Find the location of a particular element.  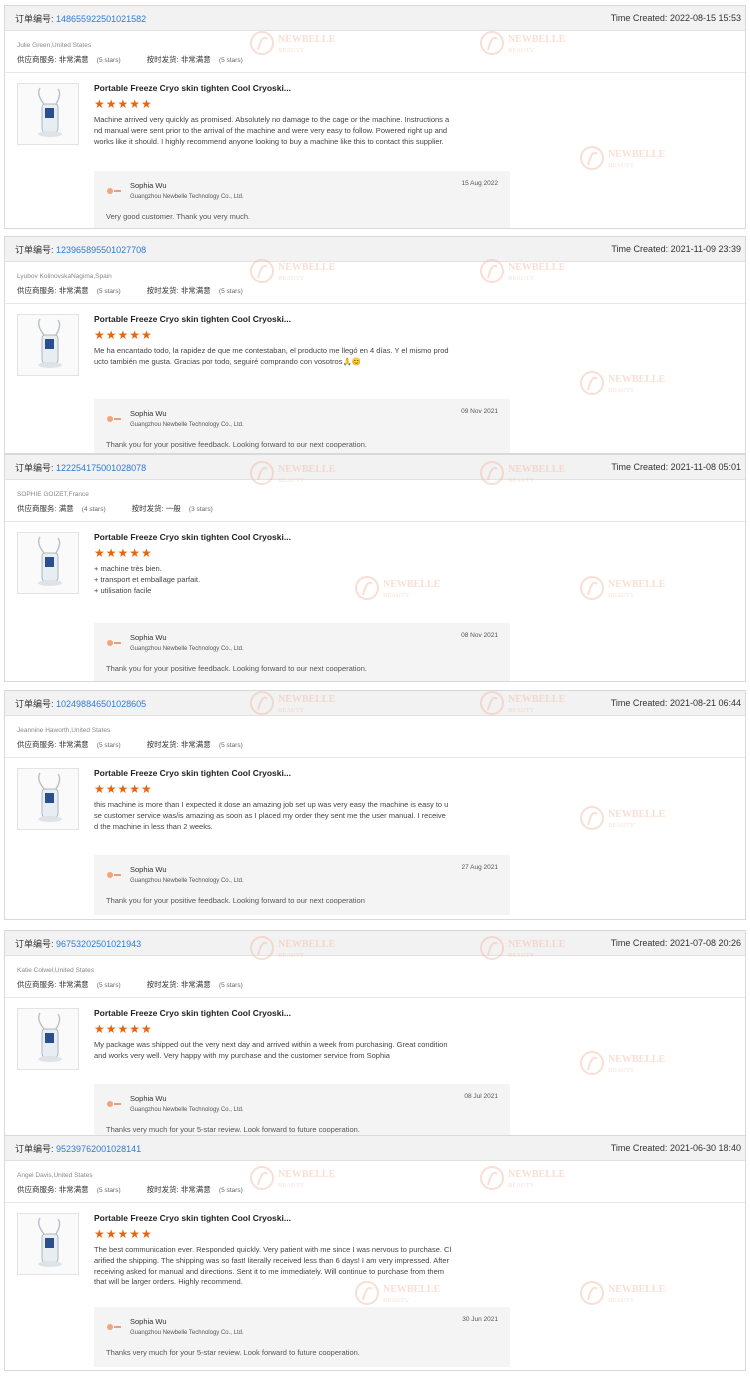

order-number-link: 123965895501027708 is located at coordinates (101, 250).